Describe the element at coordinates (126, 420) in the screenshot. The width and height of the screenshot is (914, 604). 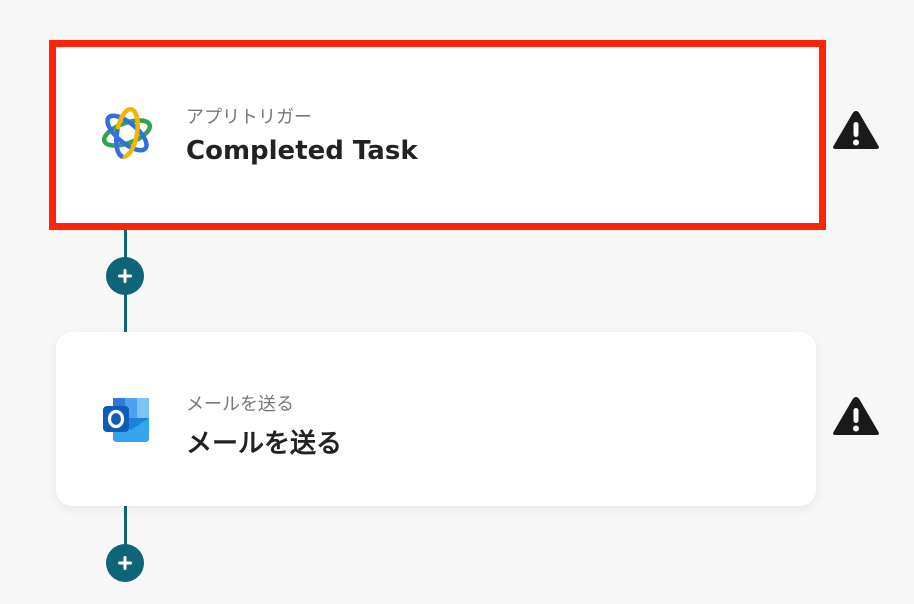
I see `outlook-icon` at that location.